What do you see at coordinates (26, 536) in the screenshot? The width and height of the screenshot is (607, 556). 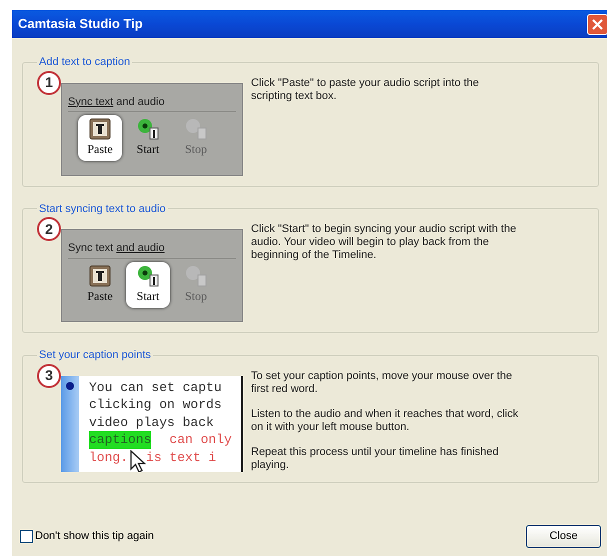 I see `checkbox` at bounding box center [26, 536].